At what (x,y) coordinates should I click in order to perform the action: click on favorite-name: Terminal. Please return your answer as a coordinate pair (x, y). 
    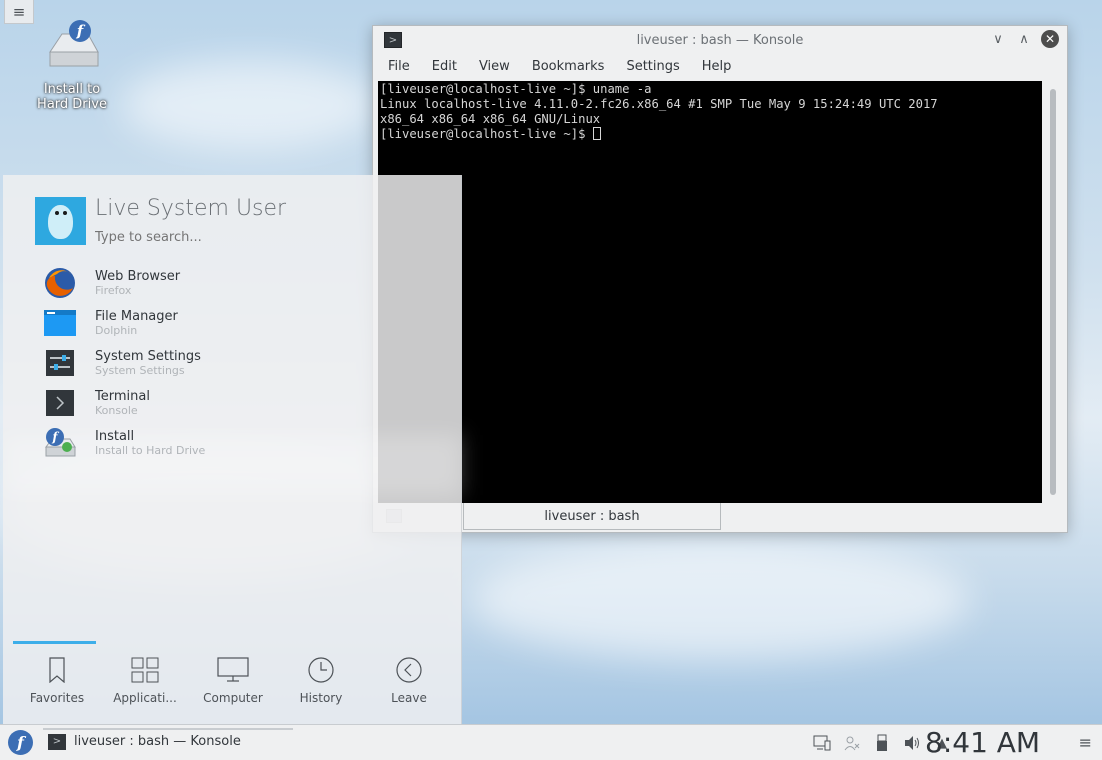
    Looking at the image, I should click on (122, 396).